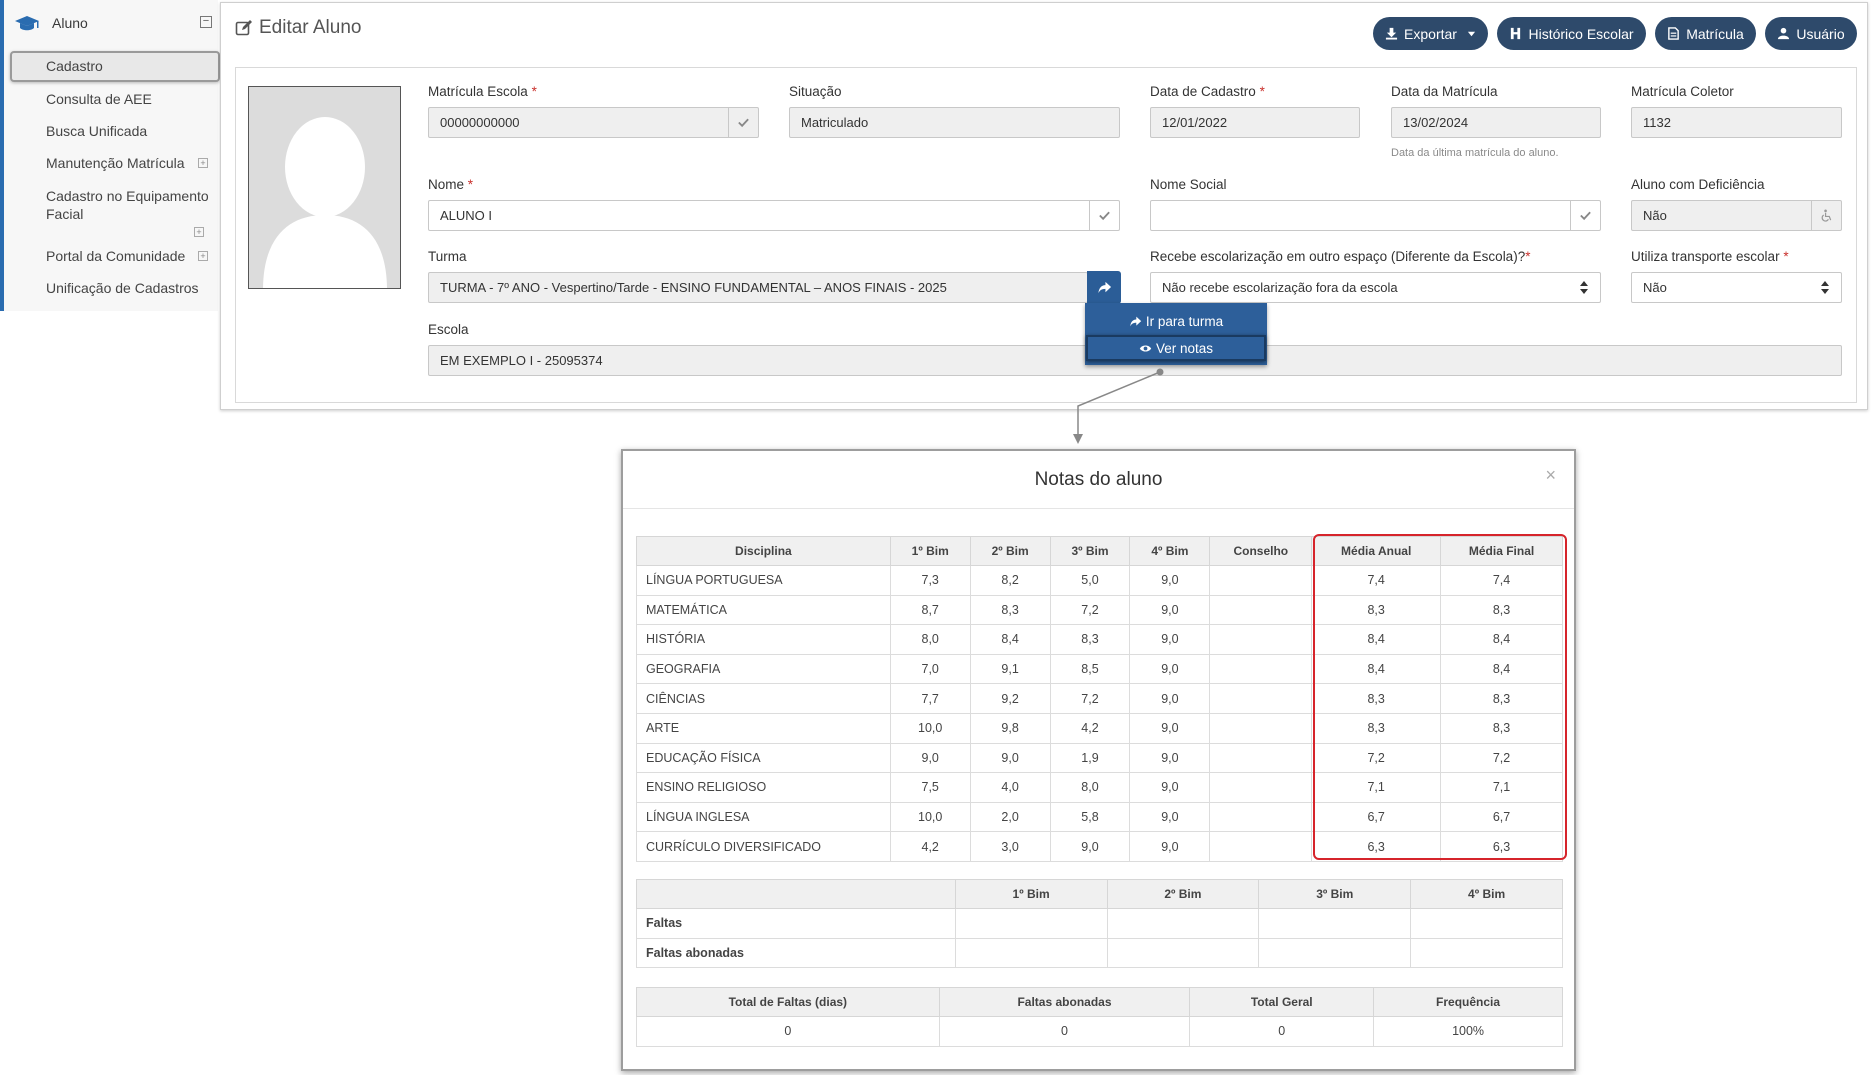 The width and height of the screenshot is (1872, 1075). I want to click on escolarizacao-select: Não recebe escolarização fora da escola, so click(1375, 287).